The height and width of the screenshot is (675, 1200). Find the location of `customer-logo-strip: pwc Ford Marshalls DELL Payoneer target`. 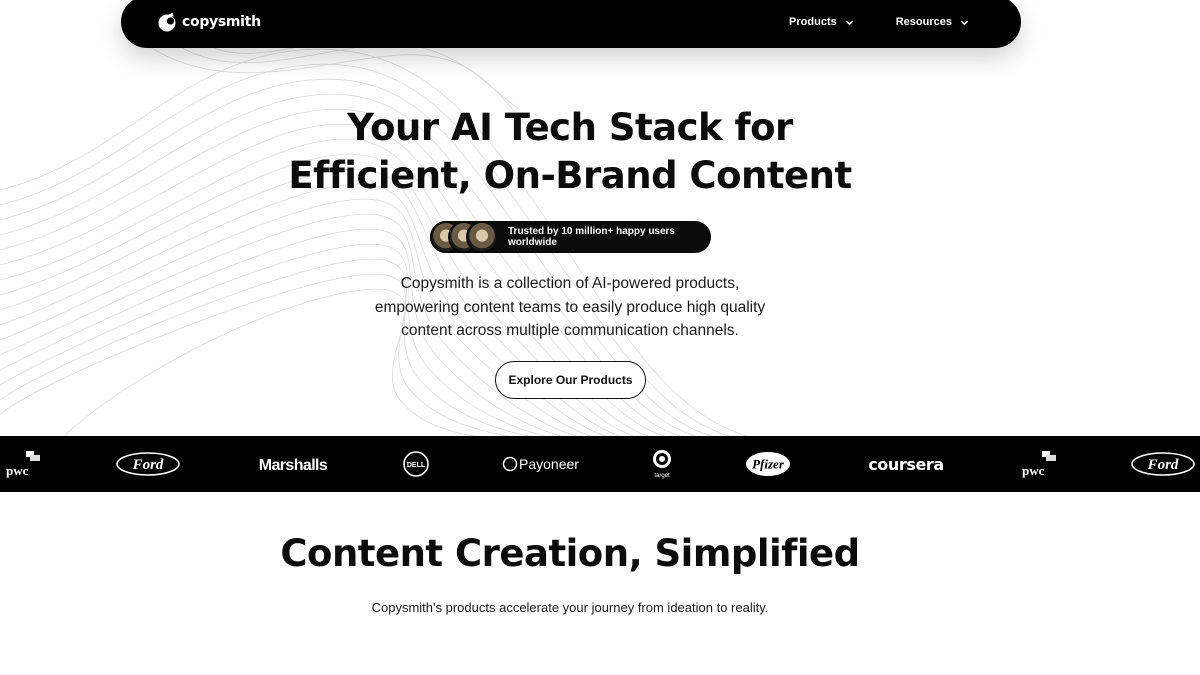

customer-logo-strip: pwc Ford Marshalls DELL Payoneer target is located at coordinates (600, 464).